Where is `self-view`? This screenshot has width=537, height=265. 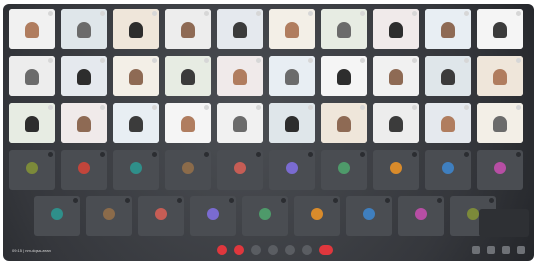 self-view is located at coordinates (504, 223).